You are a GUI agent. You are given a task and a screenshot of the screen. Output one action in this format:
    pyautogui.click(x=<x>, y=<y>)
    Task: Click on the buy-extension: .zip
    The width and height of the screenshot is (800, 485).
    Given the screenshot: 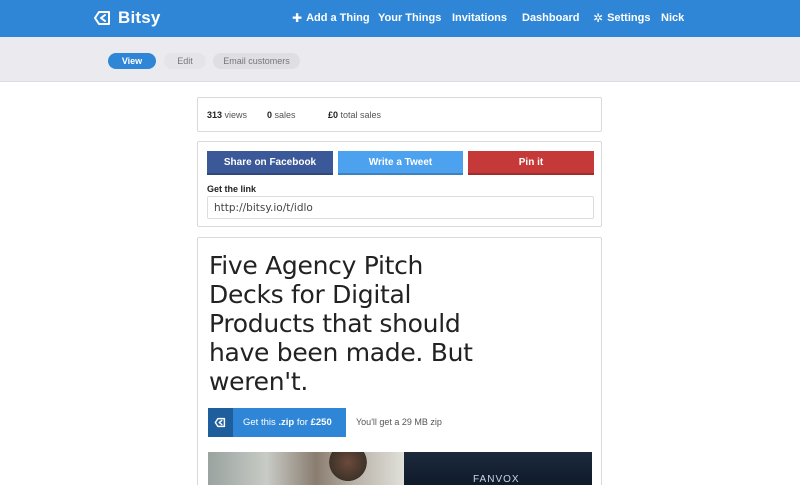 What is the action you would take?
    pyautogui.click(x=286, y=422)
    